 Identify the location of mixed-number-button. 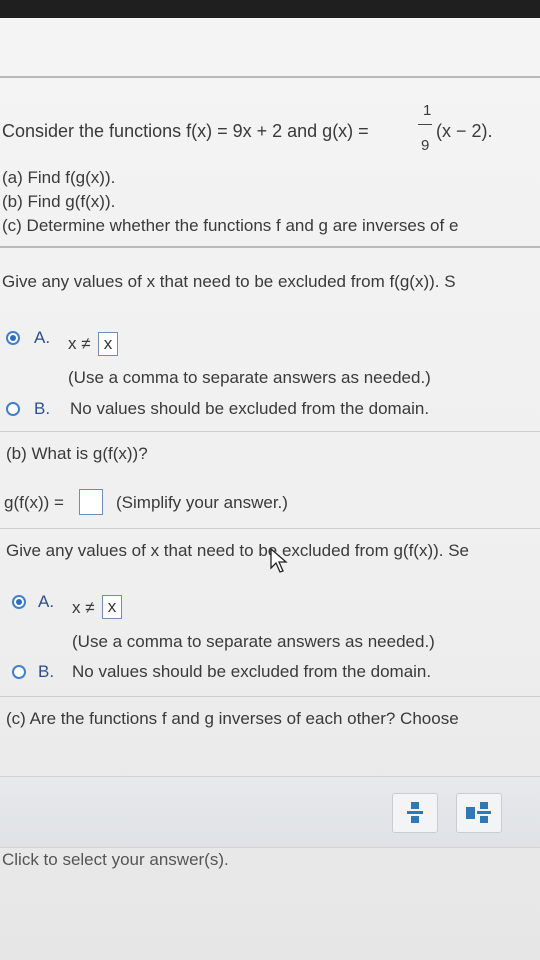
(479, 813).